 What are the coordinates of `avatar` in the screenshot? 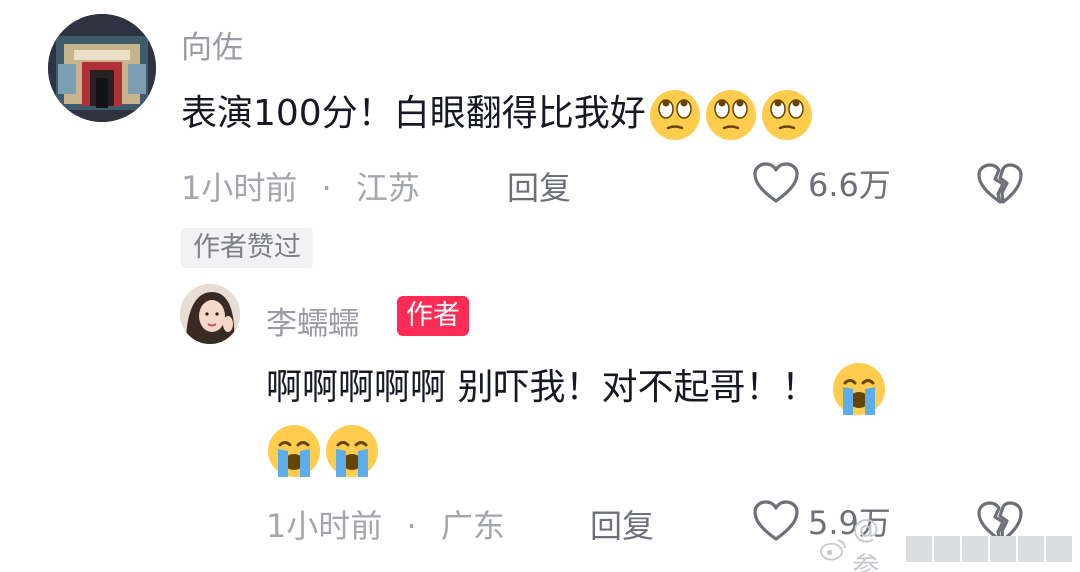 It's located at (102, 68).